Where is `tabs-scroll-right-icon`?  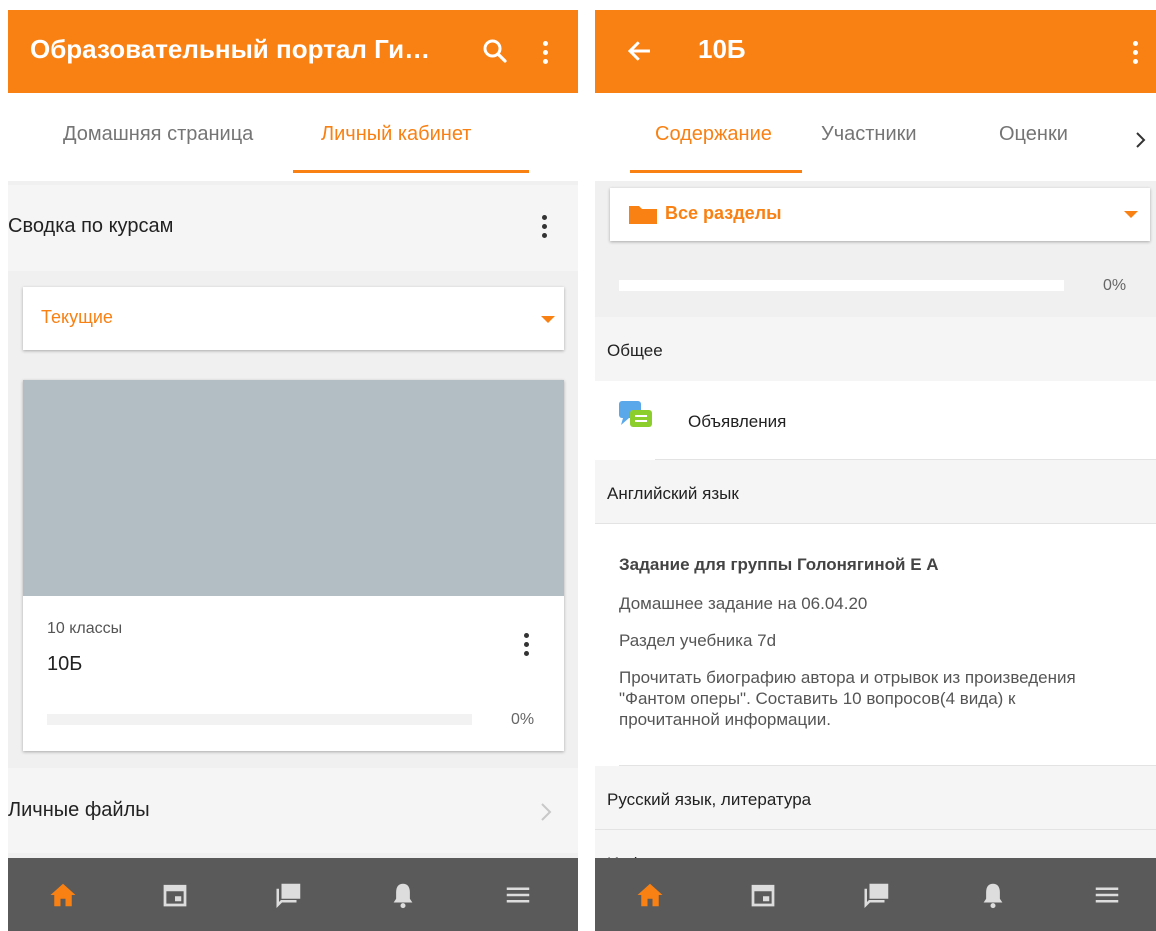
tabs-scroll-right-icon is located at coordinates (1141, 140).